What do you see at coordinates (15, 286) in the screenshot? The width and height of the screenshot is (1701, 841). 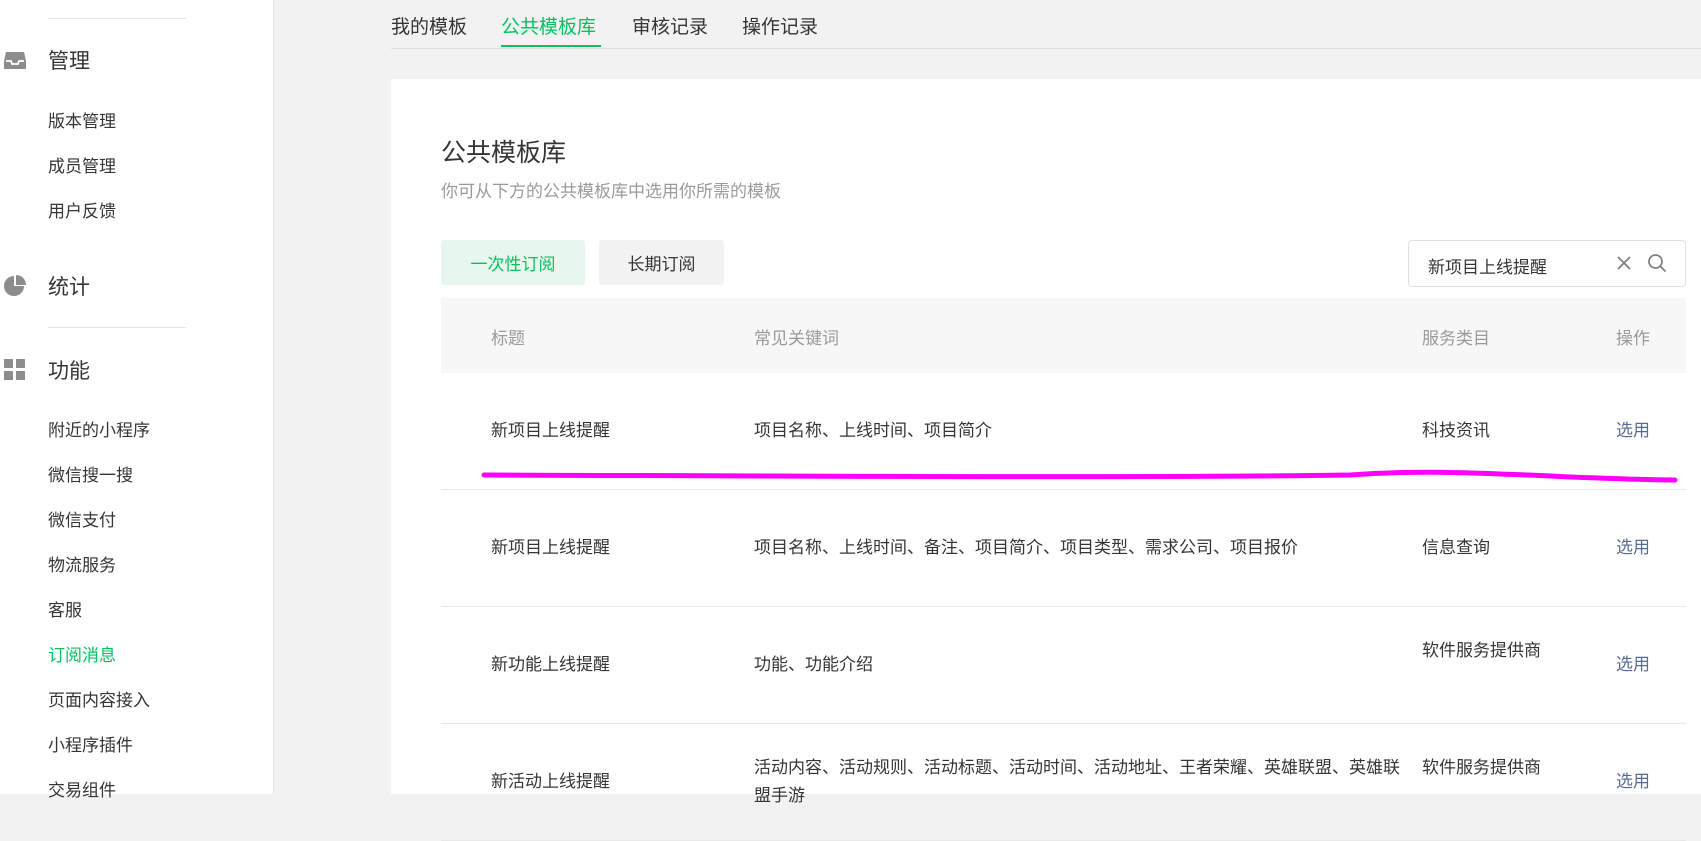 I see `pie-chart-icon` at bounding box center [15, 286].